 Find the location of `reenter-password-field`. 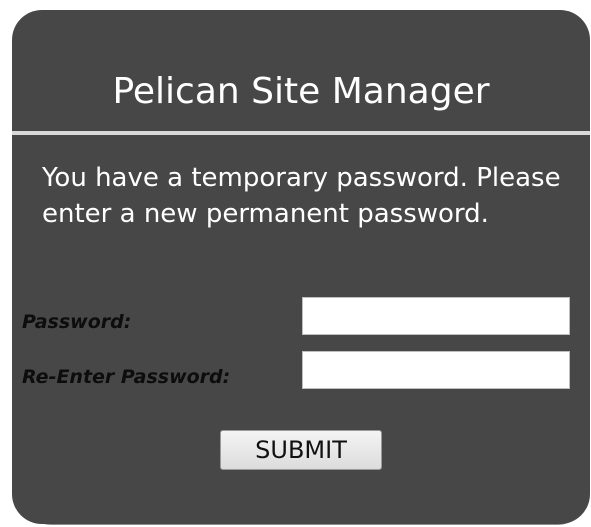

reenter-password-field is located at coordinates (436, 370).